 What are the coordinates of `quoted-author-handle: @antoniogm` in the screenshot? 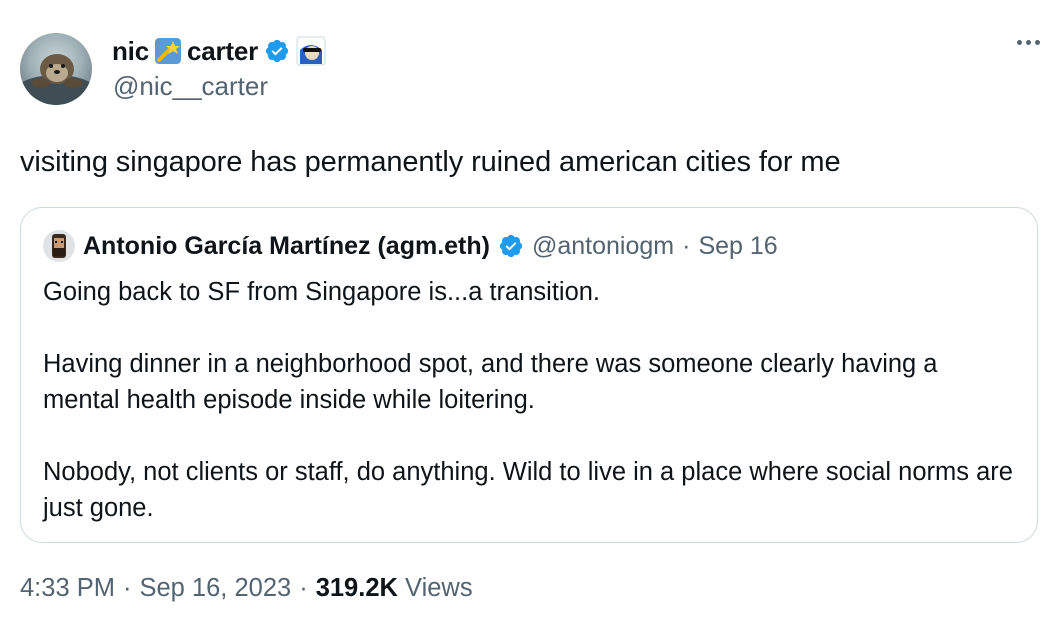 It's located at (603, 246).